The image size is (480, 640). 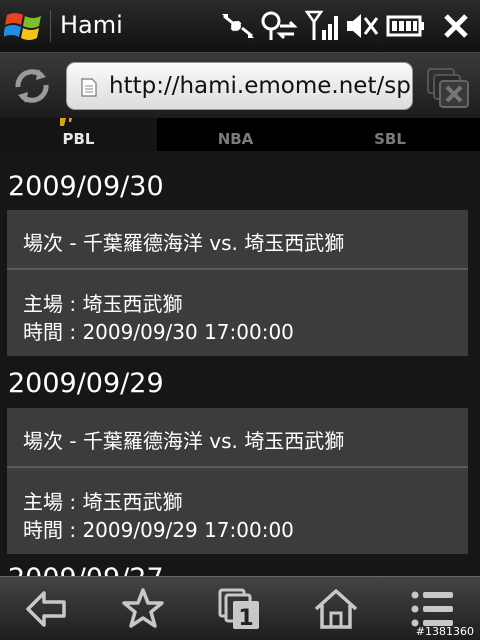 What do you see at coordinates (158, 530) in the screenshot?
I see `time-text: 時間 : 2009/09/29 17:00:00` at bounding box center [158, 530].